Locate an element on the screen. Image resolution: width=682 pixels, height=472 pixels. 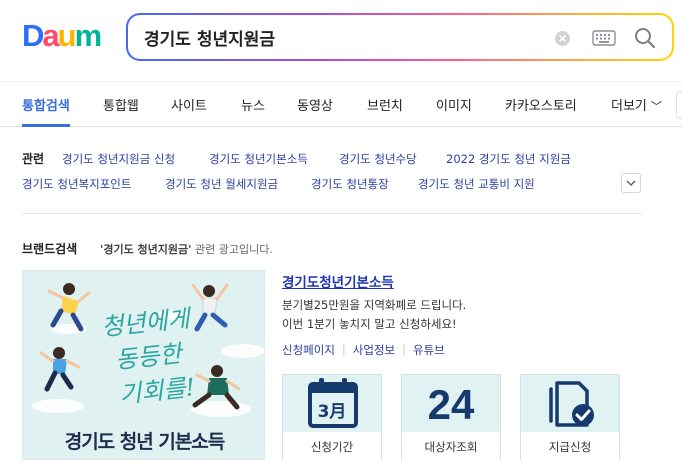
brand-search-note: '경기도 청년지원금' 관련 광고입니다. is located at coordinates (186, 249).